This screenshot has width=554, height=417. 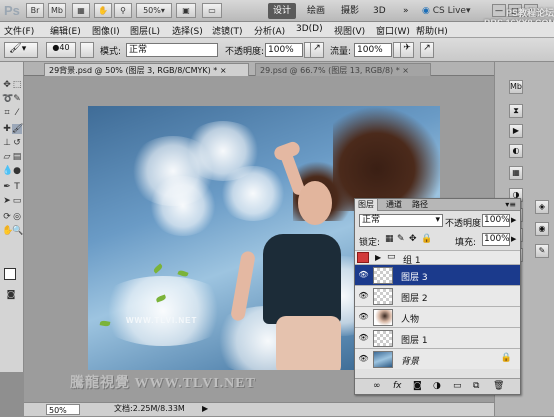 I want to click on menu-analysis: 分析(A), so click(x=269, y=30).